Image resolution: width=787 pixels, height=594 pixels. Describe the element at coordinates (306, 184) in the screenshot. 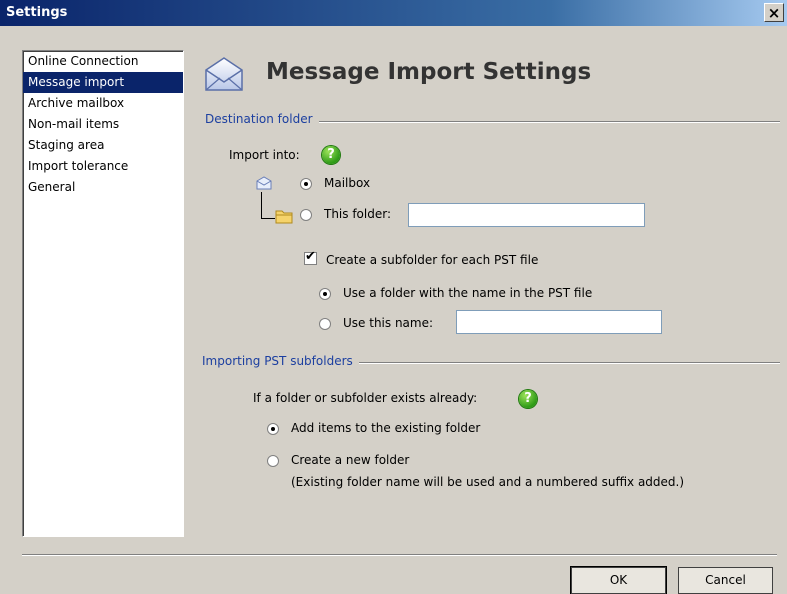

I see `mailbox-radio` at that location.